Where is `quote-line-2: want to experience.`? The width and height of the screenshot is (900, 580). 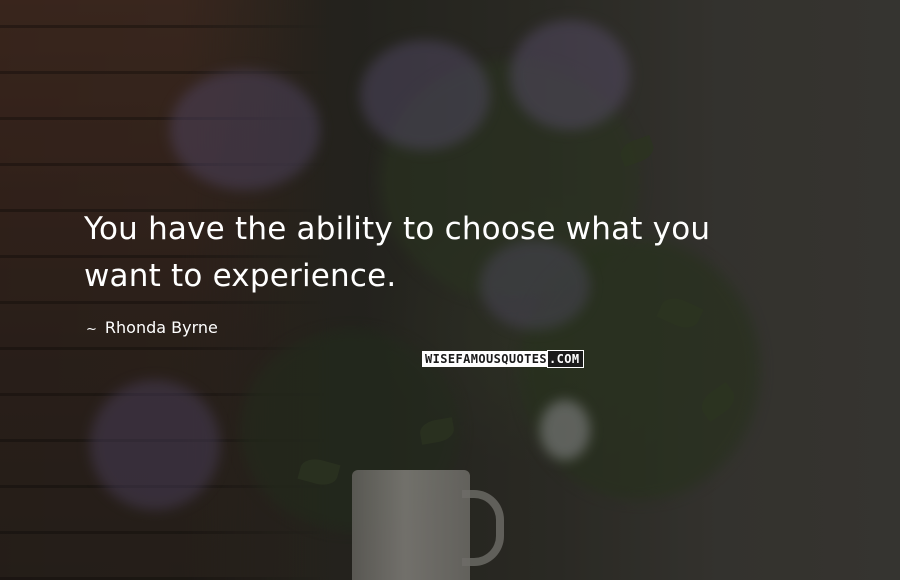
quote-line-2: want to experience. is located at coordinates (240, 276).